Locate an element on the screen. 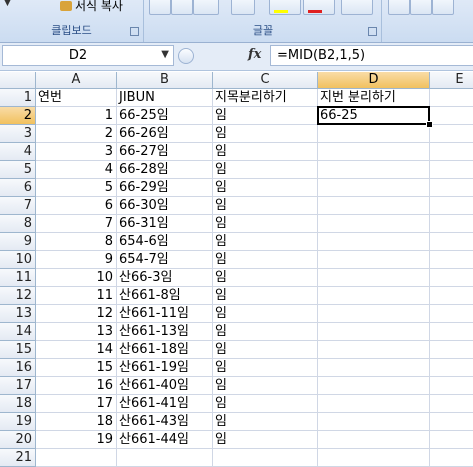 This screenshot has height=467, width=473. cell-a9: 8 is located at coordinates (76, 242).